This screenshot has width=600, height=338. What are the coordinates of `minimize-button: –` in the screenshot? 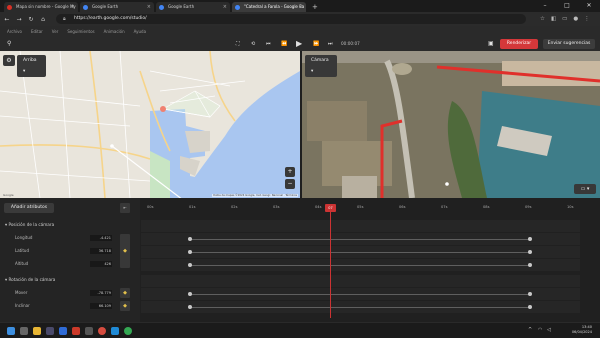 It's located at (545, 6).